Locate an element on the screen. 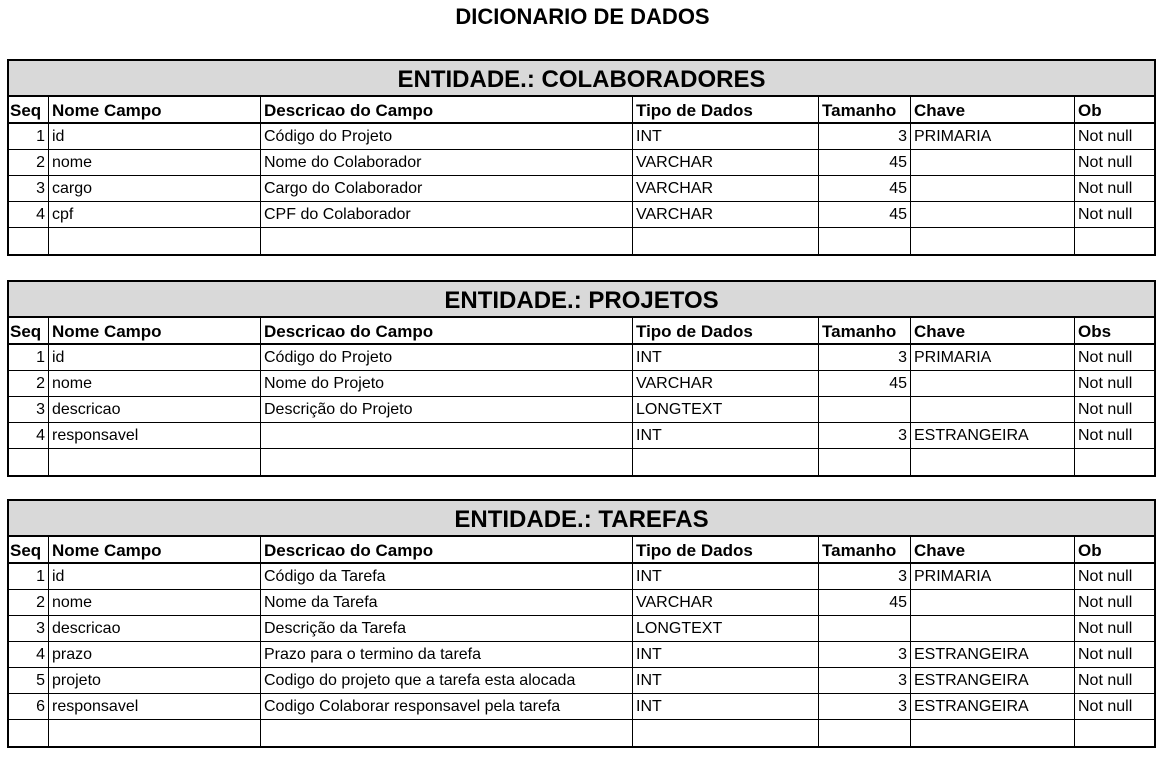  cell-seq: 6 is located at coordinates (29, 706).